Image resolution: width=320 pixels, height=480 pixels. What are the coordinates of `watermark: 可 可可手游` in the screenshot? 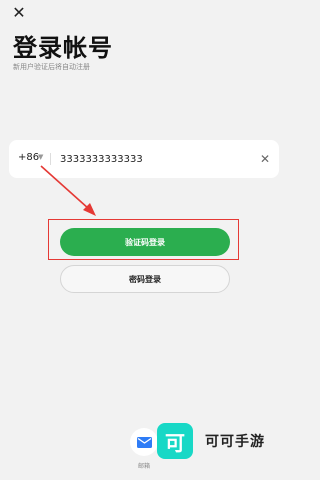 It's located at (218, 441).